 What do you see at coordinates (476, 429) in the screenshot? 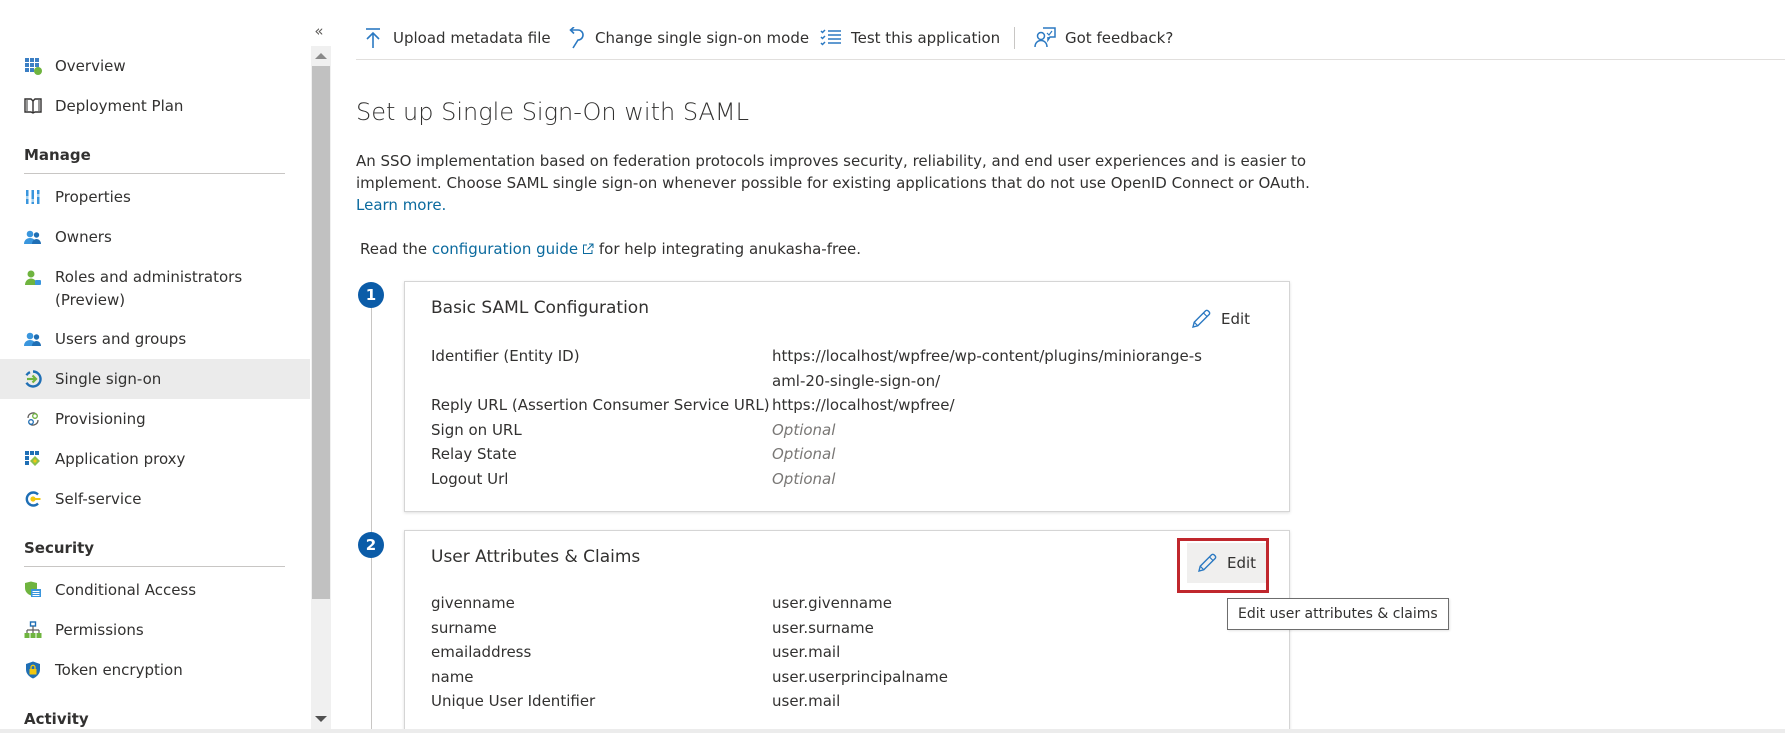
I see `config-key: Sign on URL` at bounding box center [476, 429].